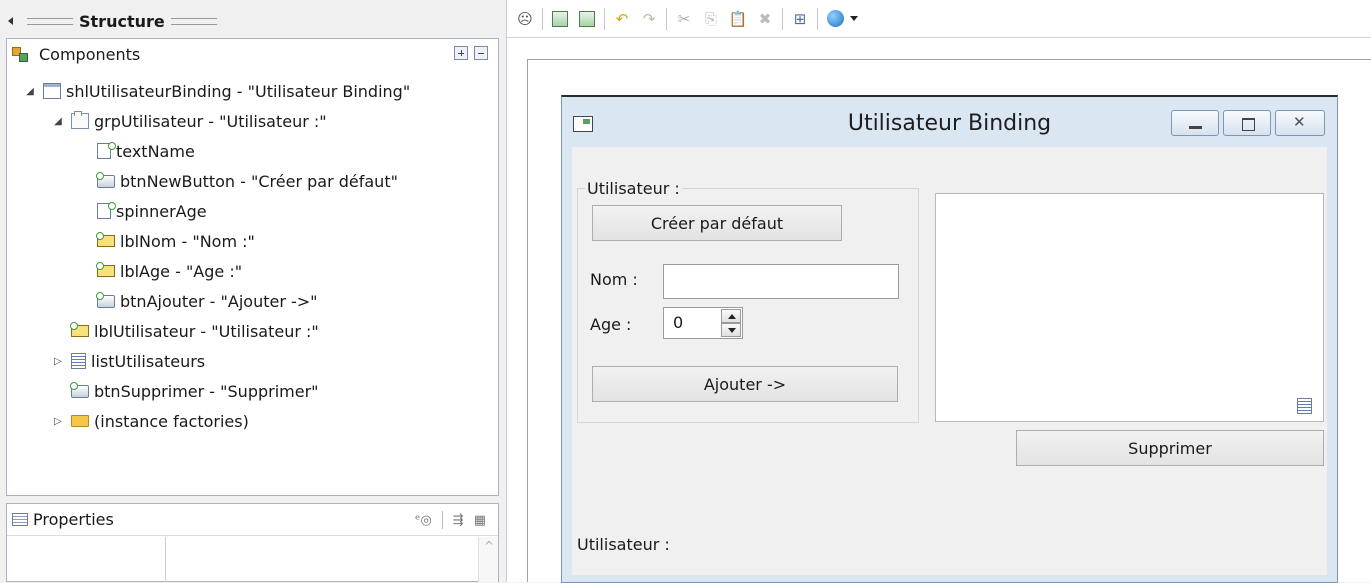 The image size is (1371, 583). I want to click on designer-toolbar: ☹ ↶ ↷ ✂ ⎘ 📋 ✖ ⊞, so click(939, 19).